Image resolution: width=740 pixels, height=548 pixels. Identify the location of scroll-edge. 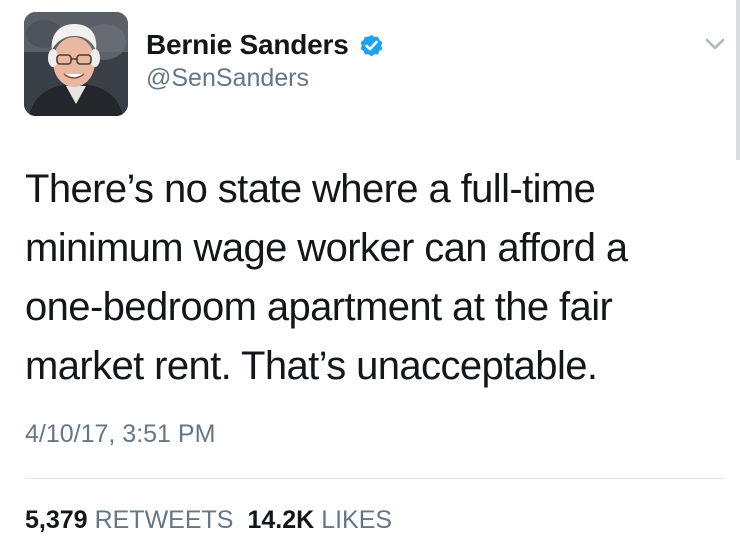
(738, 80).